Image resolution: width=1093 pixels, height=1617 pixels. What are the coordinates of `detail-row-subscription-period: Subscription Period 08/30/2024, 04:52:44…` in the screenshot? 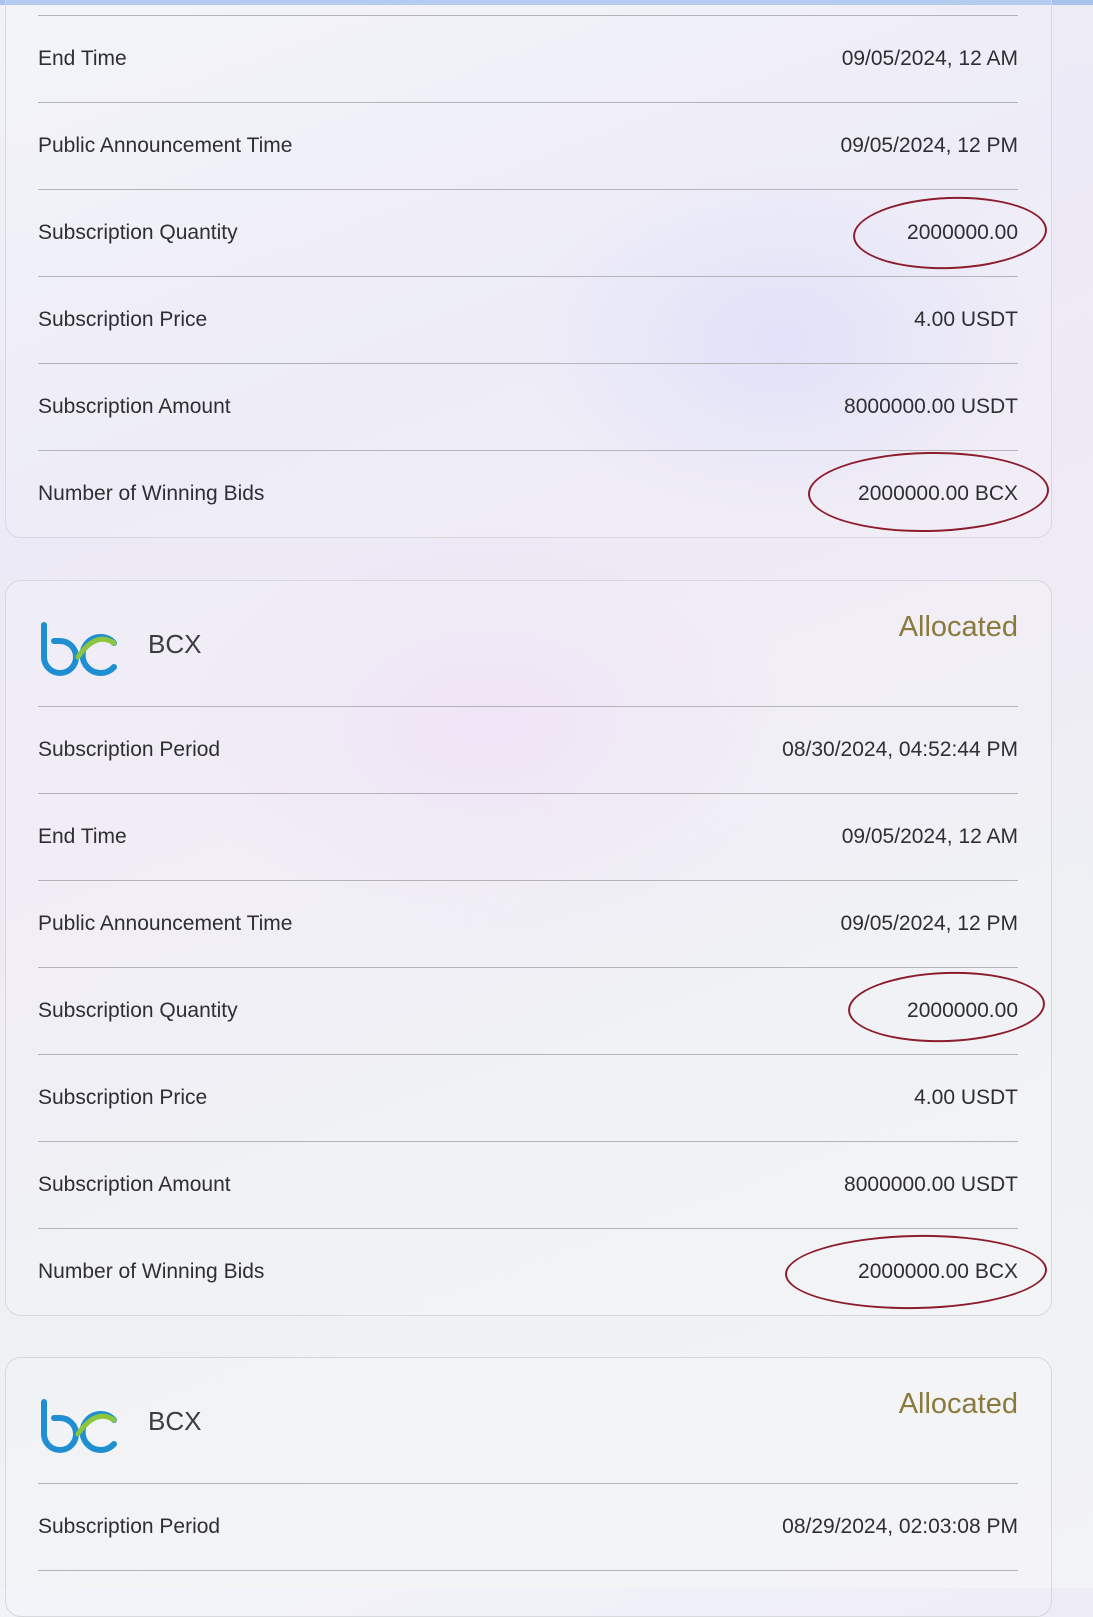 It's located at (528, 750).